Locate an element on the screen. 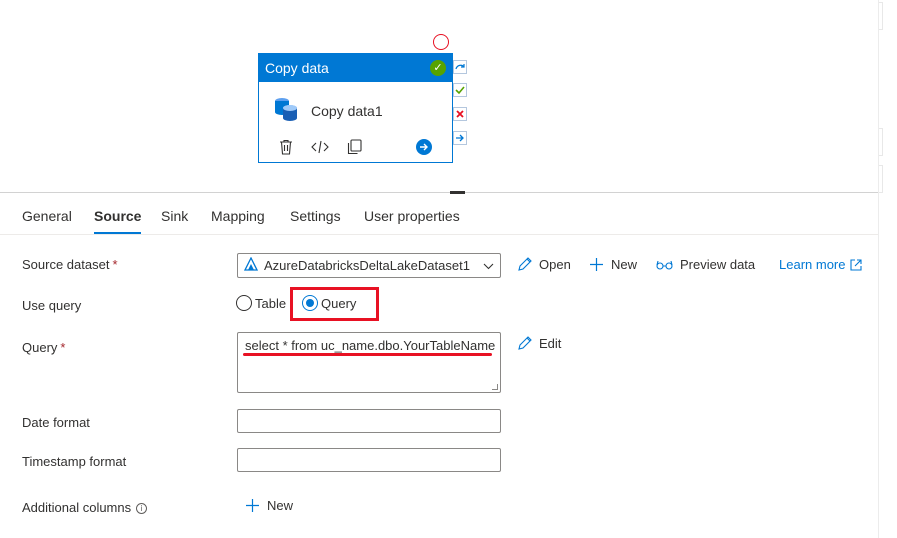 Image resolution: width=897 pixels, height=538 pixels. annotation-circle is located at coordinates (441, 42).